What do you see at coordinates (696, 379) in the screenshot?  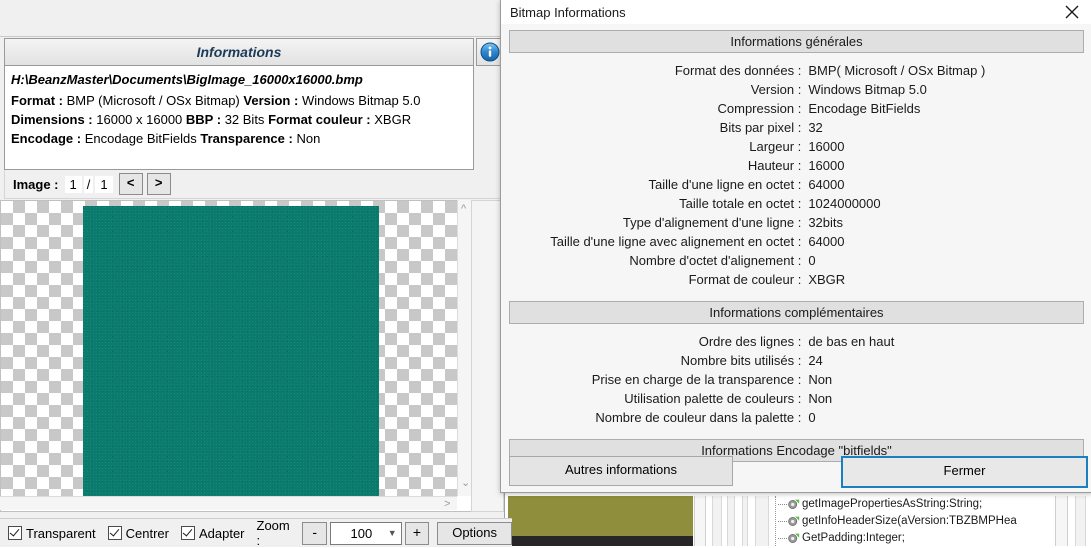 I see `row-key: Prise en charge de la transparence :` at bounding box center [696, 379].